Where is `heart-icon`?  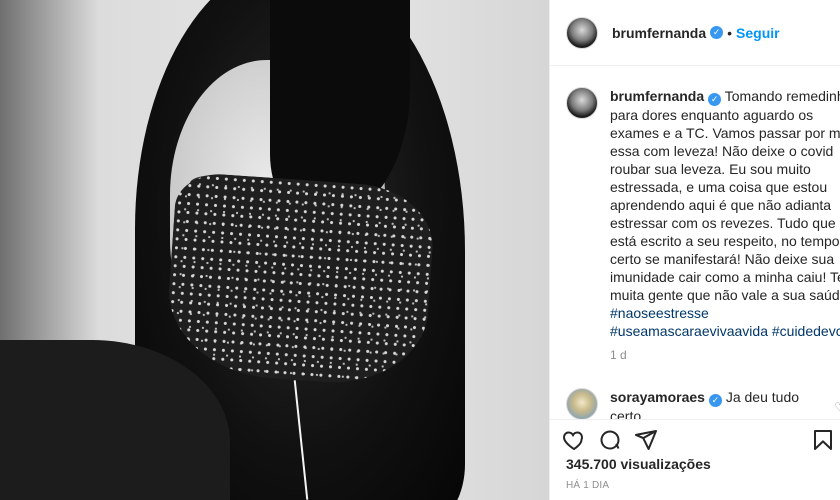 heart-icon is located at coordinates (574, 440).